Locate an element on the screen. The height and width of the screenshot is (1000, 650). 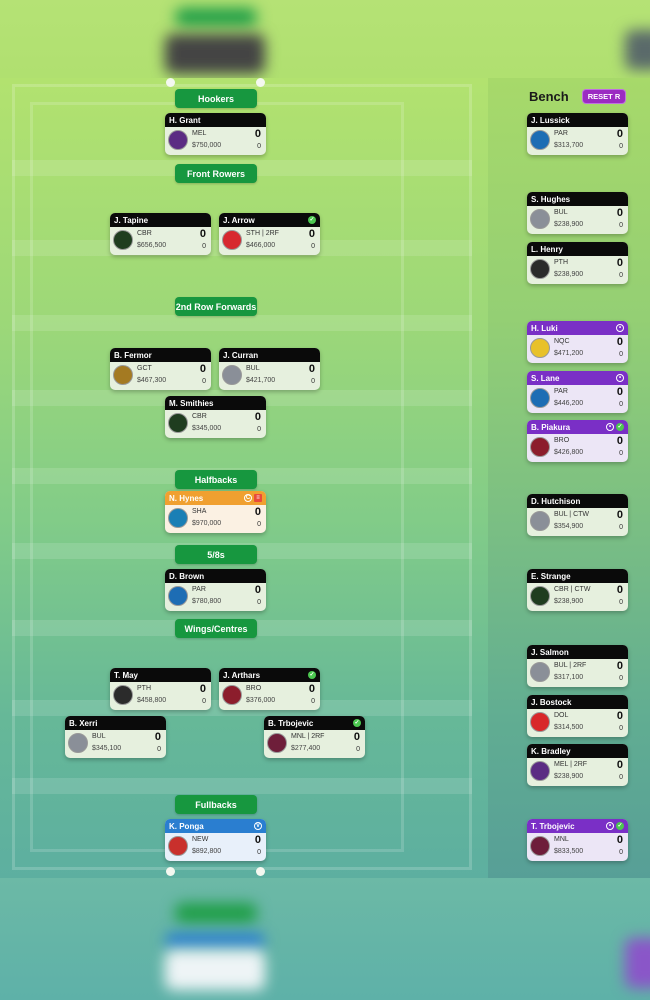
player-card: M. Smithies CBR $345,000 0 0 is located at coordinates (215, 417).